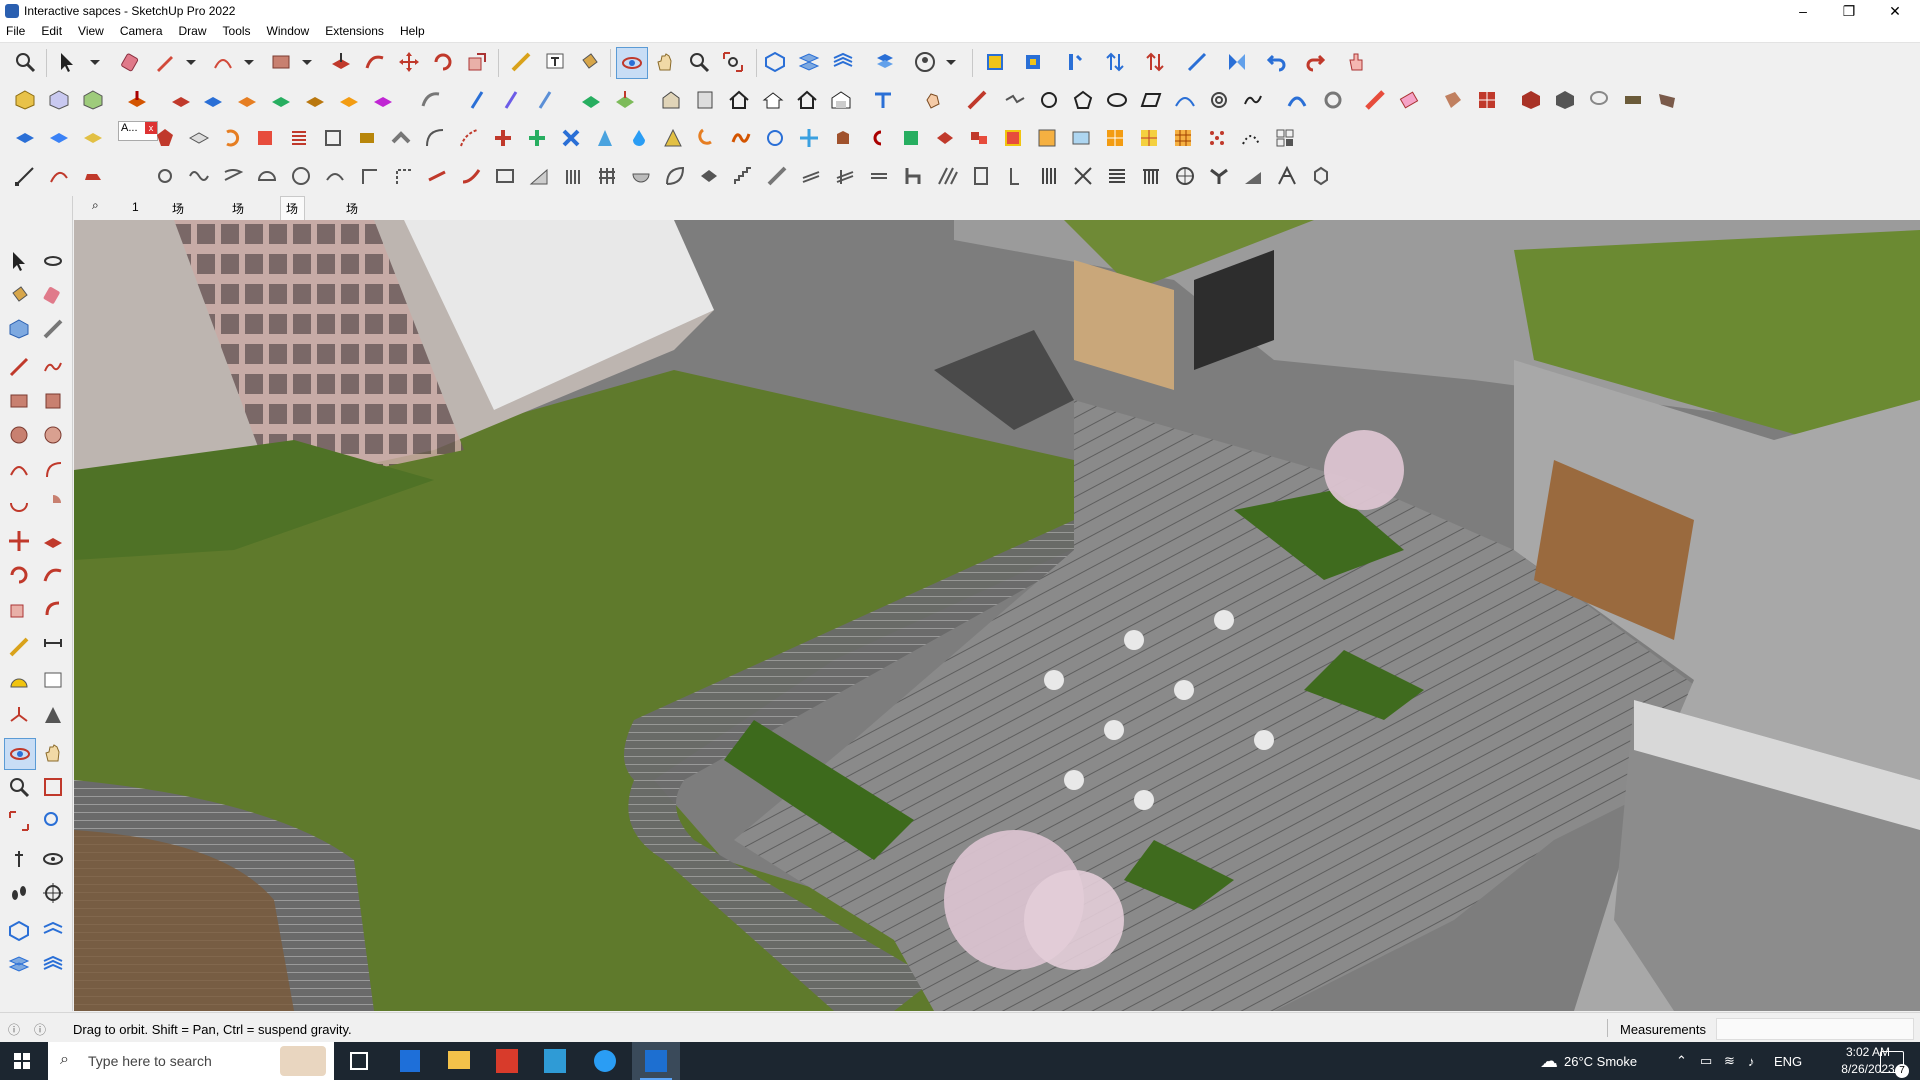 Image resolution: width=1920 pixels, height=1080 pixels. I want to click on mirror-icon, so click(1237, 62).